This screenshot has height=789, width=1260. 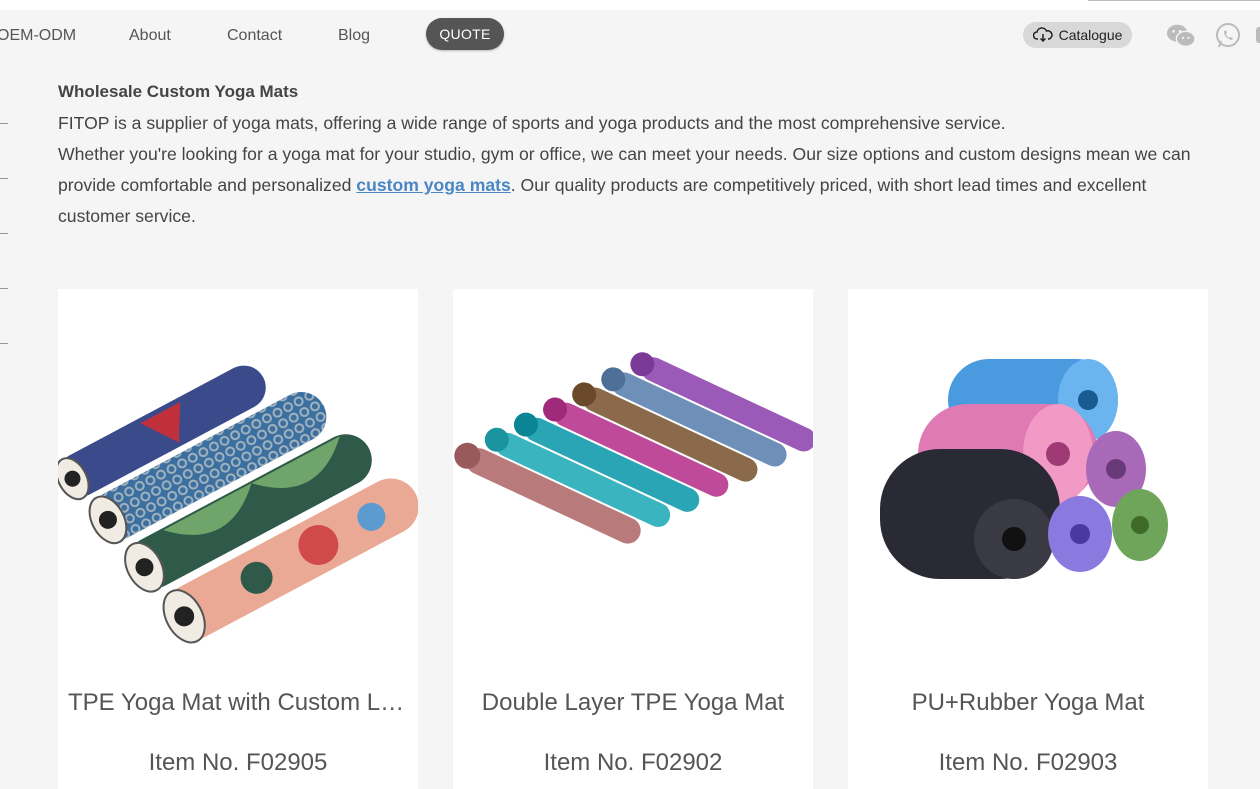 I want to click on catalogue-button: Catalogue, so click(x=1077, y=35).